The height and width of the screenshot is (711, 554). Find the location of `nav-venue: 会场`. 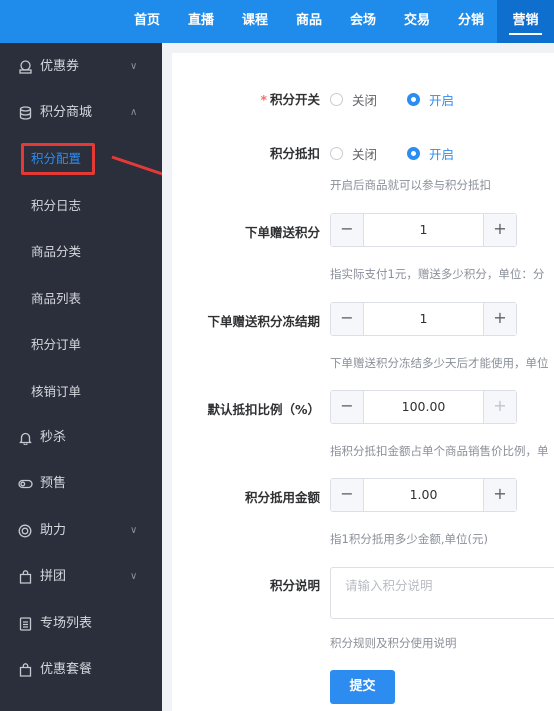

nav-venue: 会场 is located at coordinates (363, 21).